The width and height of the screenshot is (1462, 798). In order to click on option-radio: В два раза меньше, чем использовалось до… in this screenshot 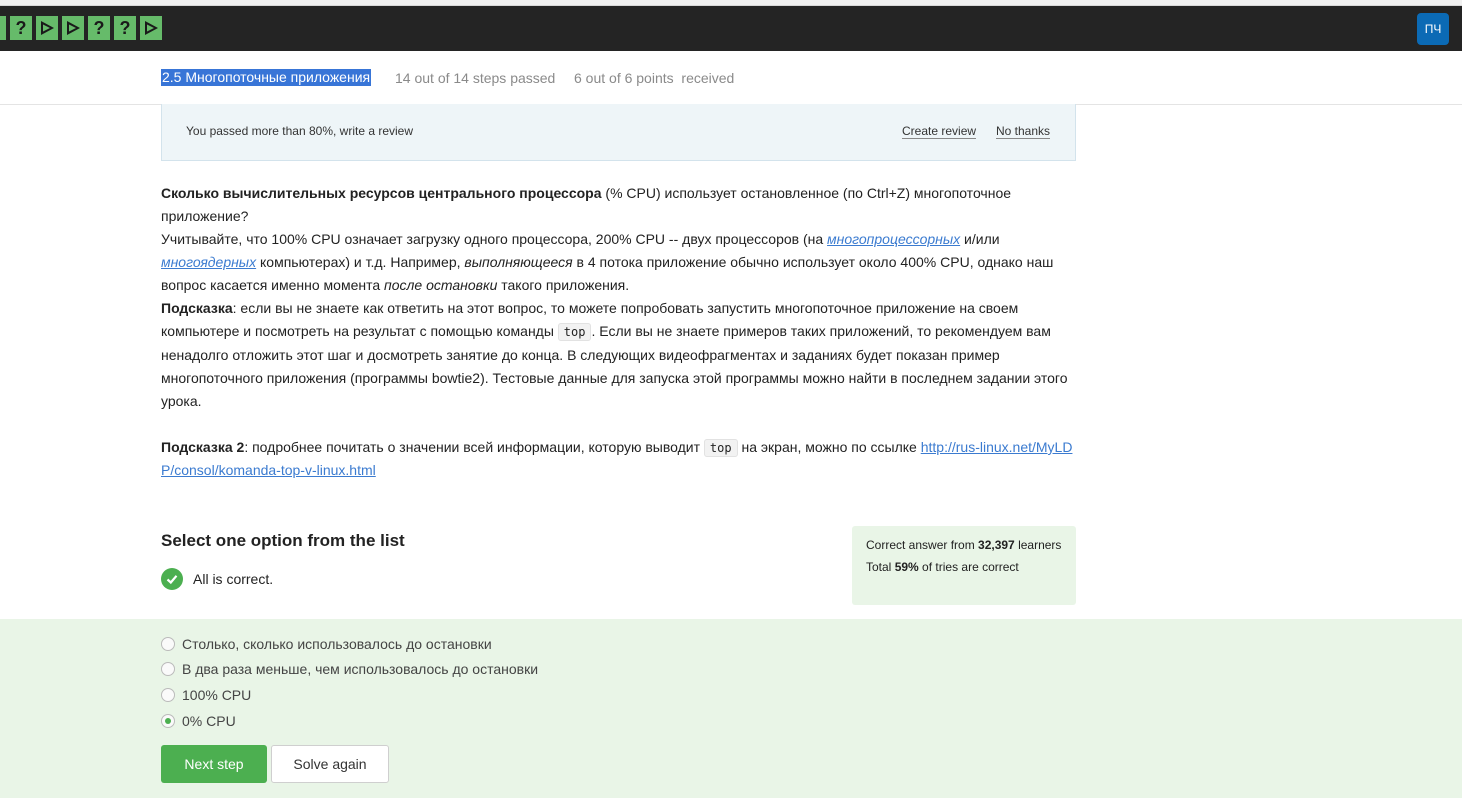, I will do `click(349, 669)`.